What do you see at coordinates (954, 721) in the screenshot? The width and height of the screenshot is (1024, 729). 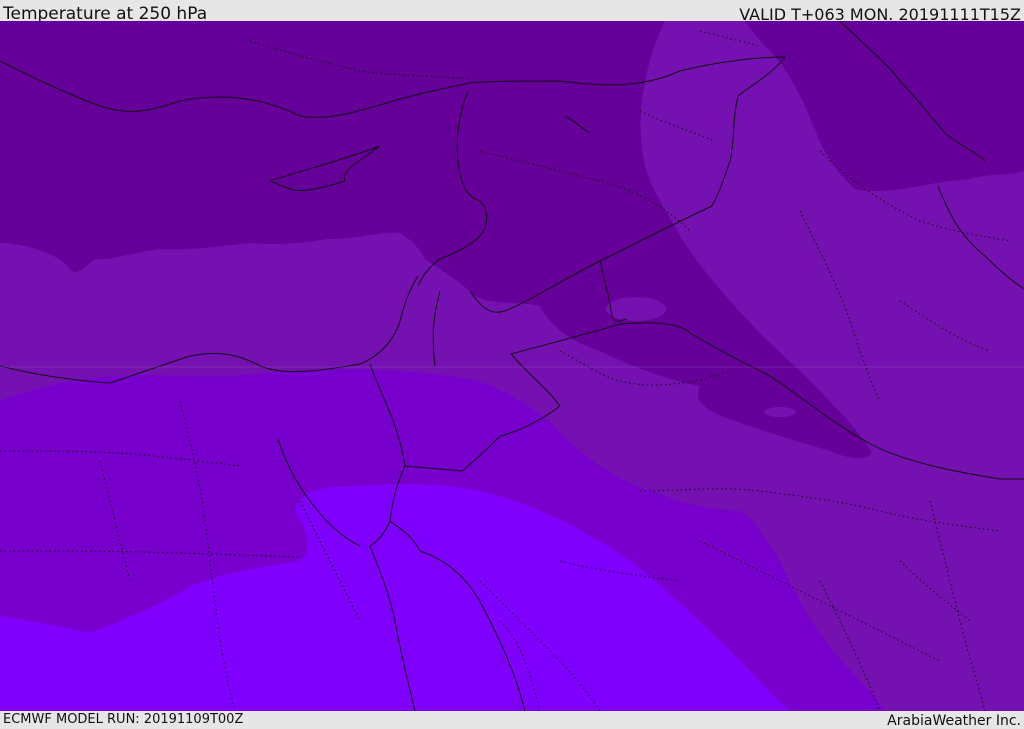 I see `credit-label: ArabiaWeather Inc.` at bounding box center [954, 721].